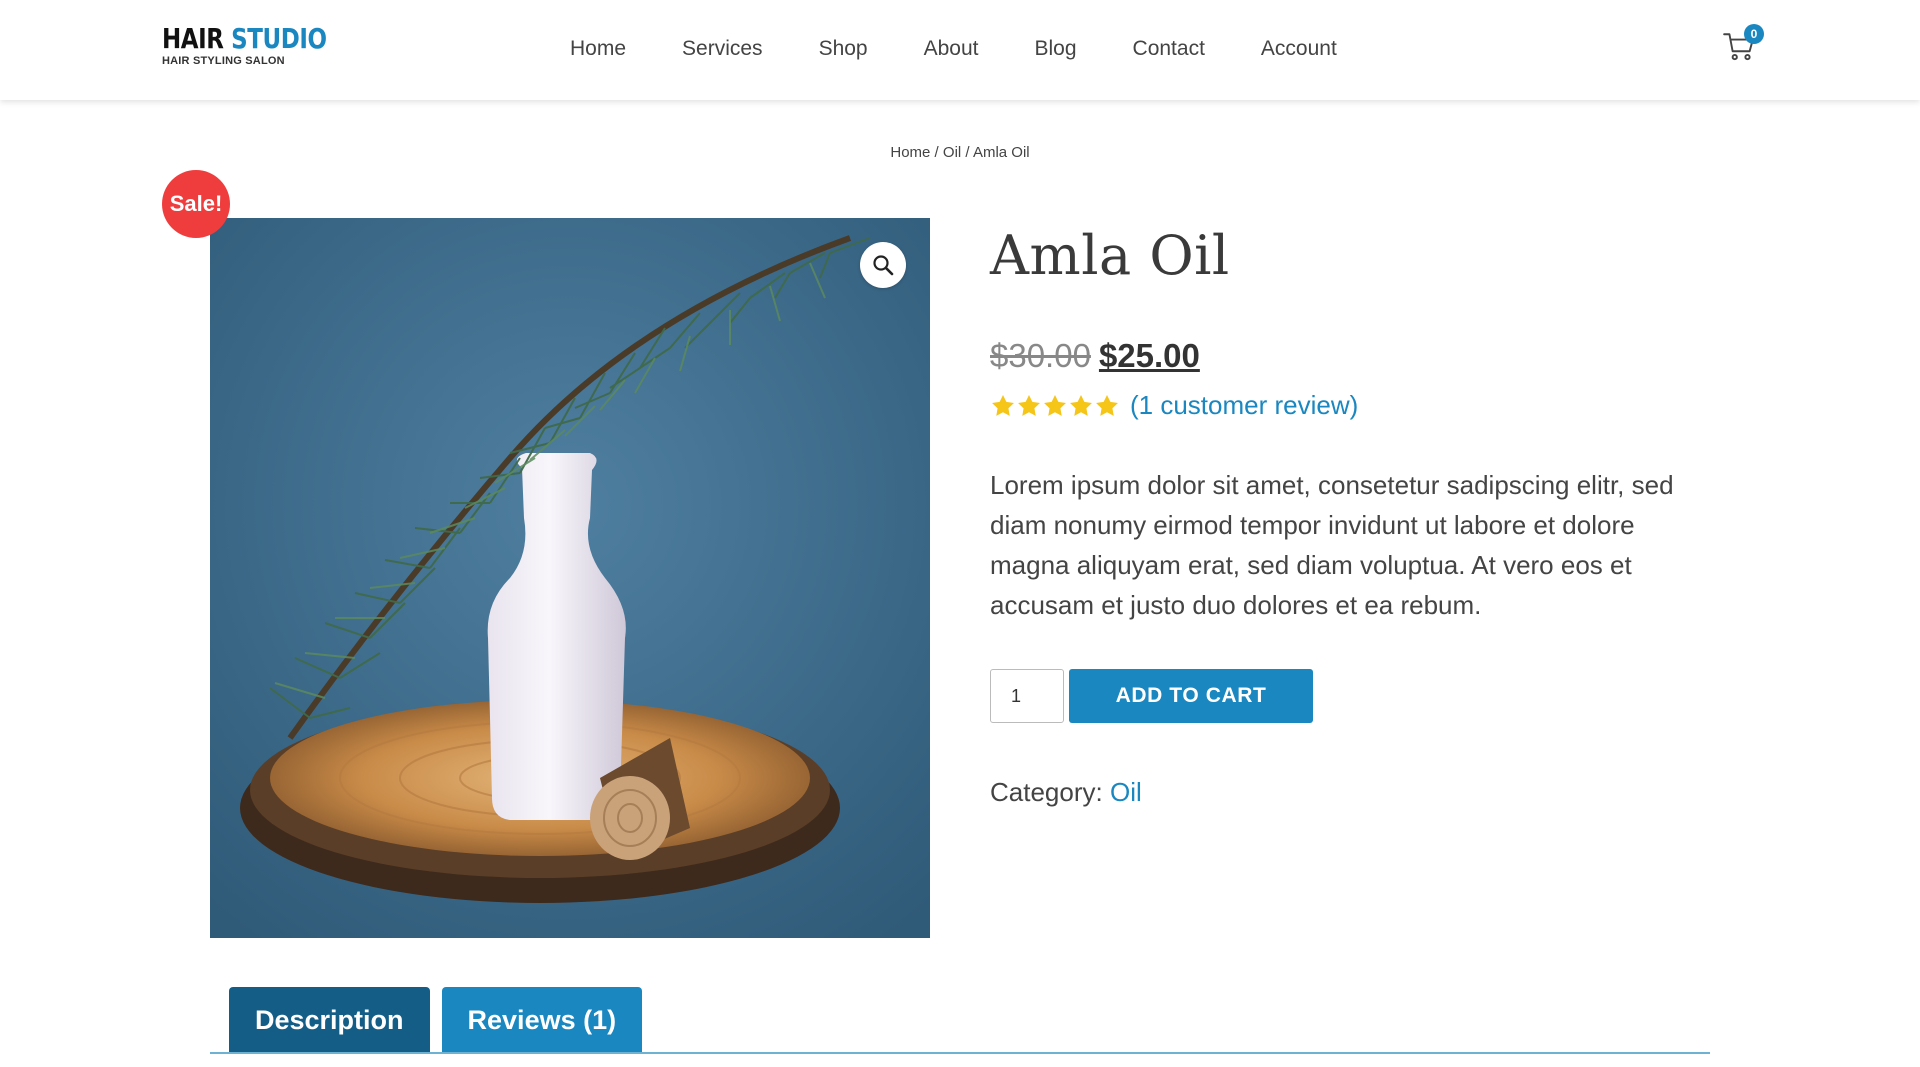 The width and height of the screenshot is (1920, 1067). What do you see at coordinates (542, 1020) in the screenshot?
I see `tab-reviews: Reviews (1)` at bounding box center [542, 1020].